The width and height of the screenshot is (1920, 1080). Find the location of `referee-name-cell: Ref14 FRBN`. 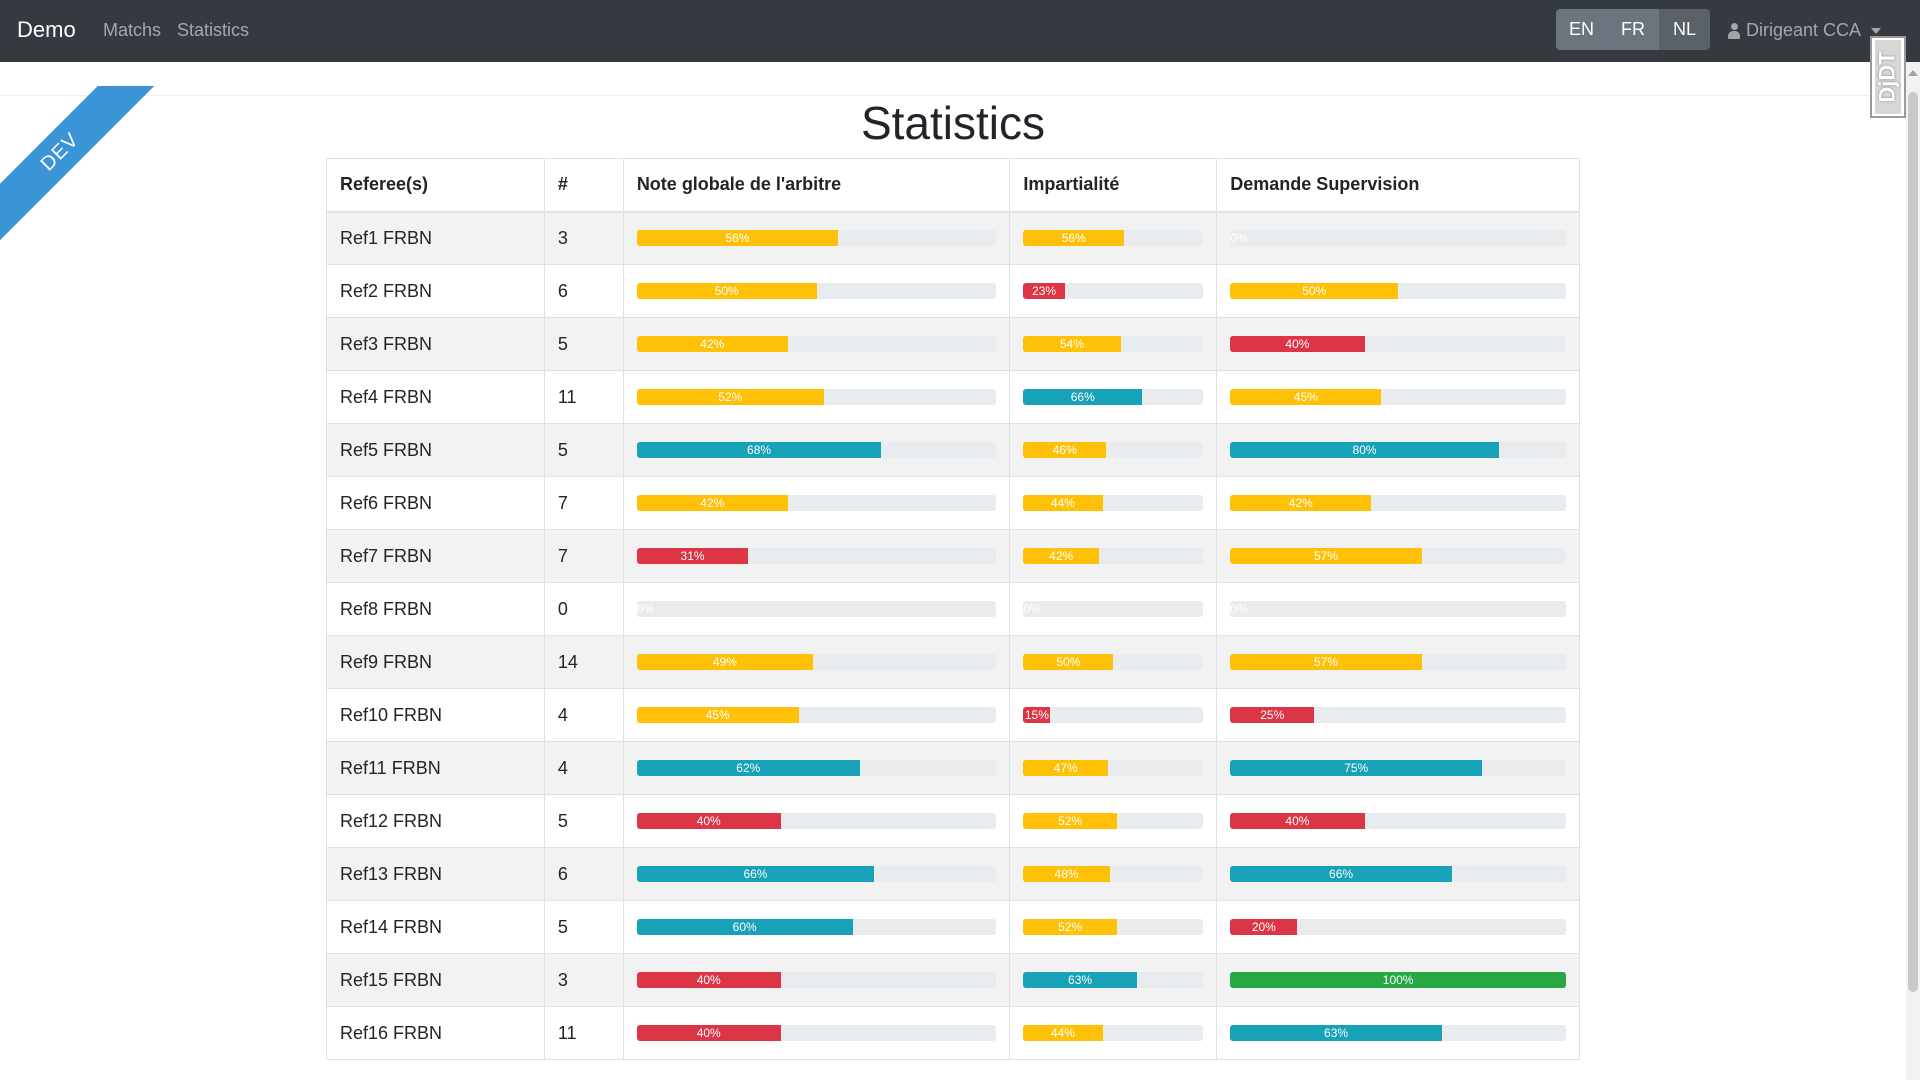

referee-name-cell: Ref14 FRBN is located at coordinates (435, 927).